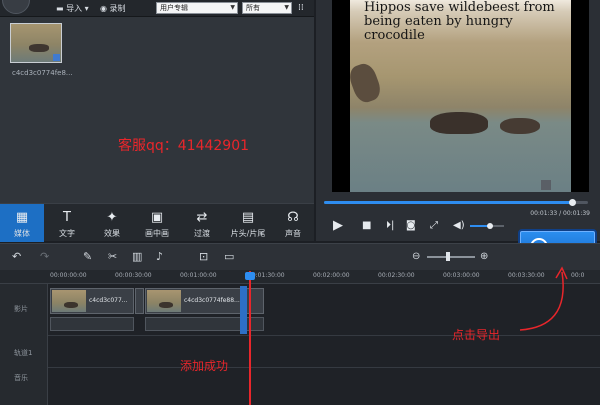 The height and width of the screenshot is (405, 600). I want to click on tab-text: T 文字, so click(67, 223).